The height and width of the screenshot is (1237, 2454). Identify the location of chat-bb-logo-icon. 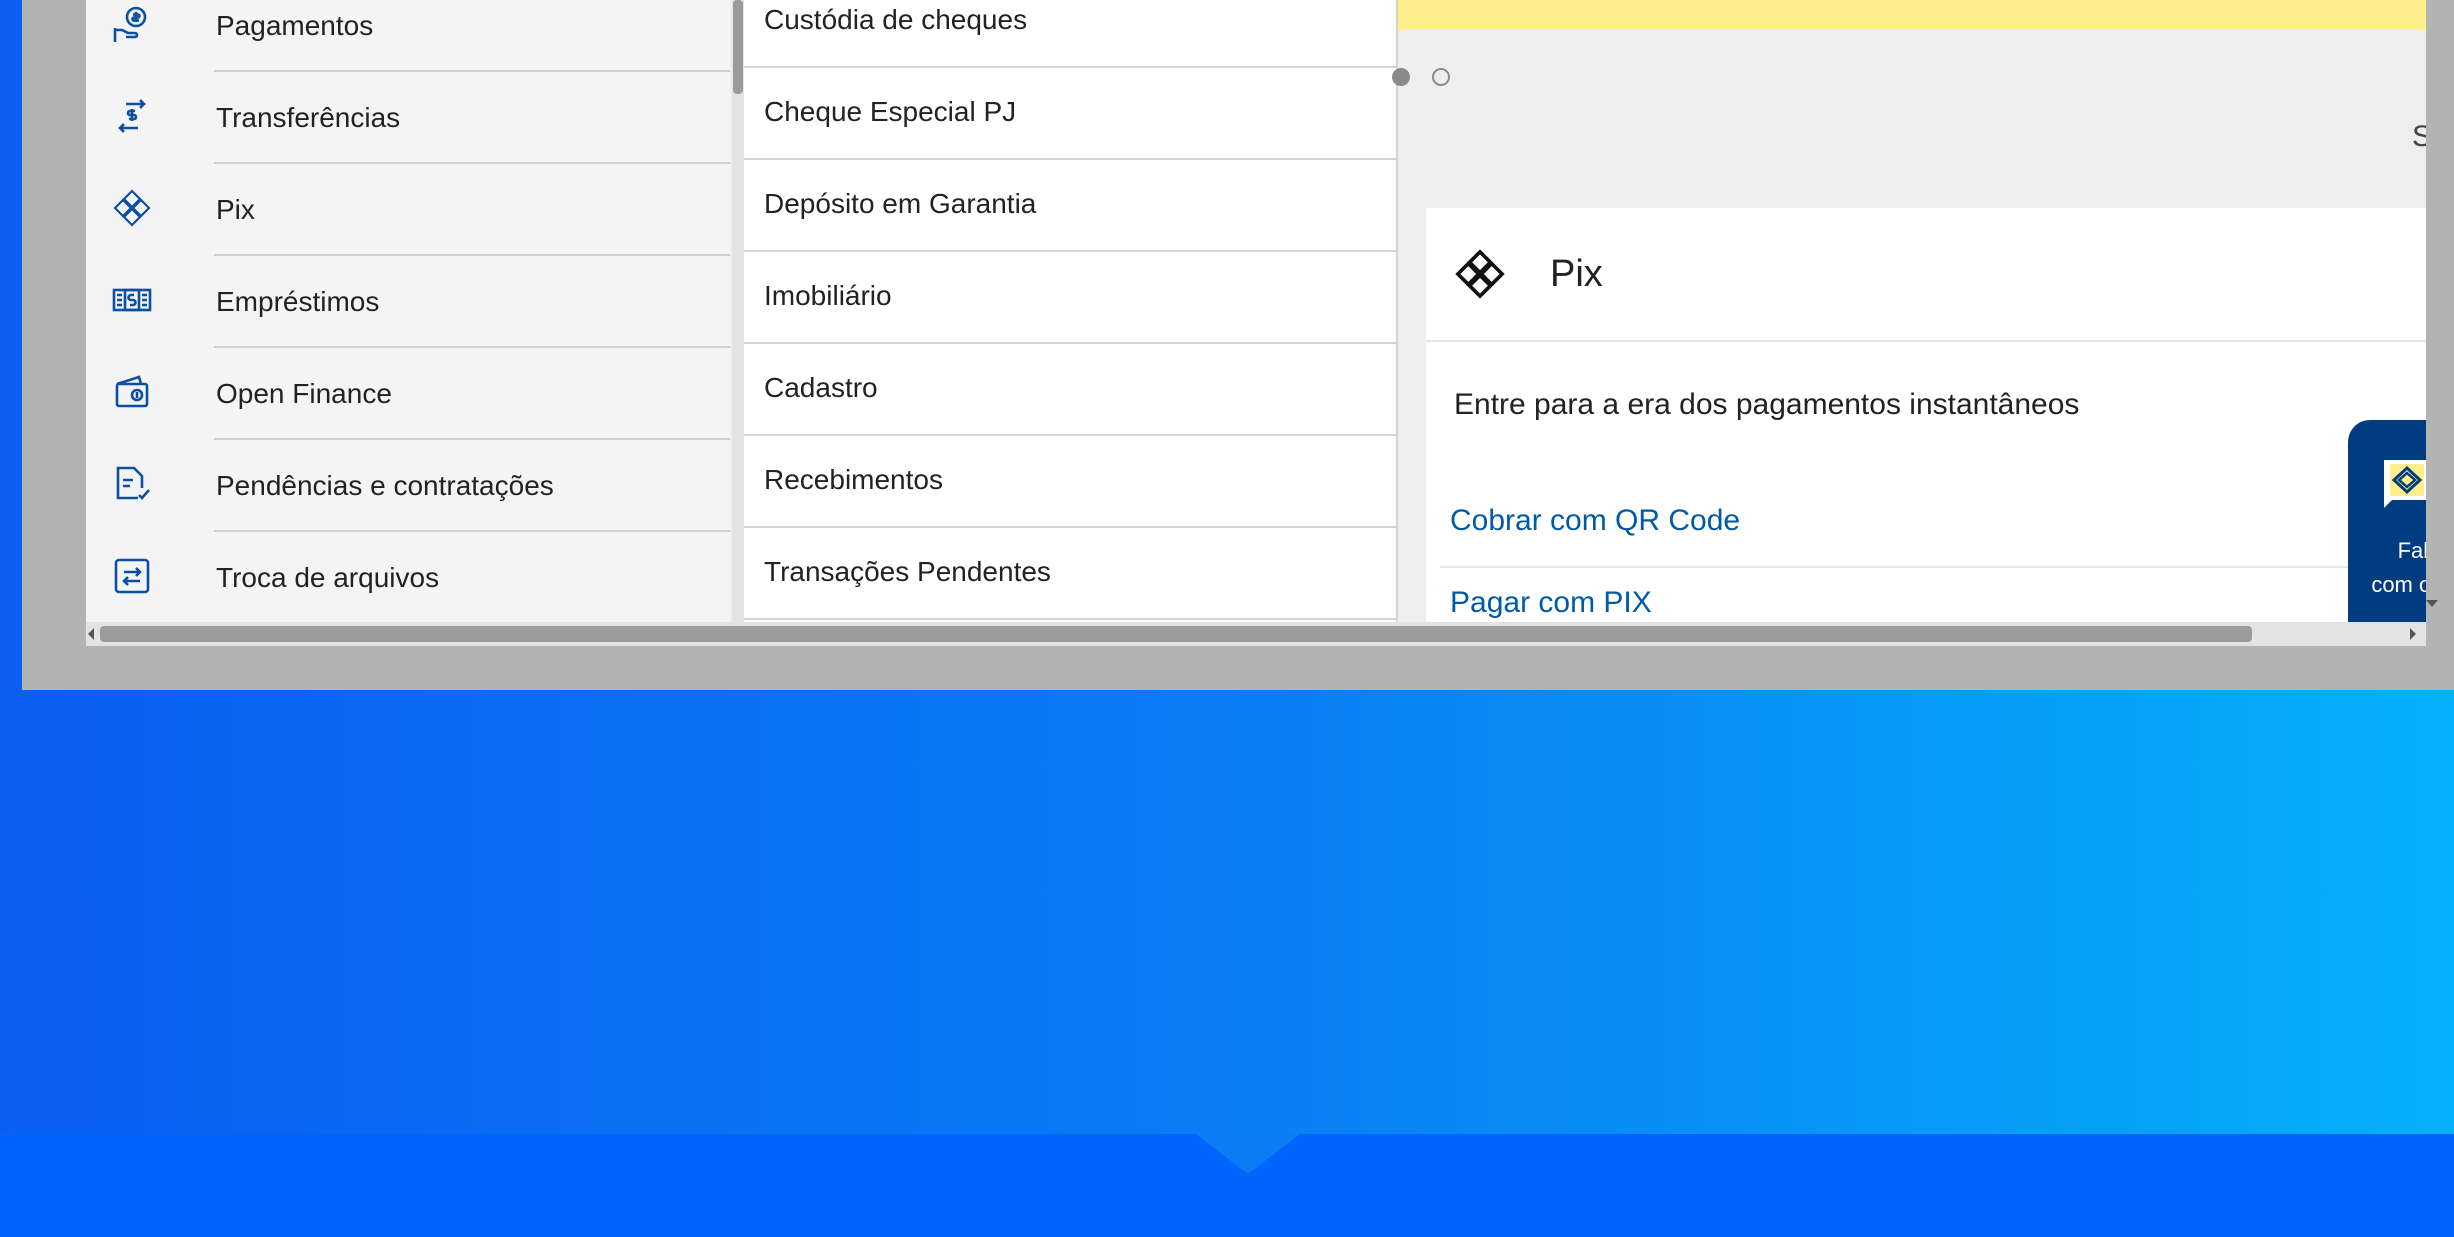
(2403, 486).